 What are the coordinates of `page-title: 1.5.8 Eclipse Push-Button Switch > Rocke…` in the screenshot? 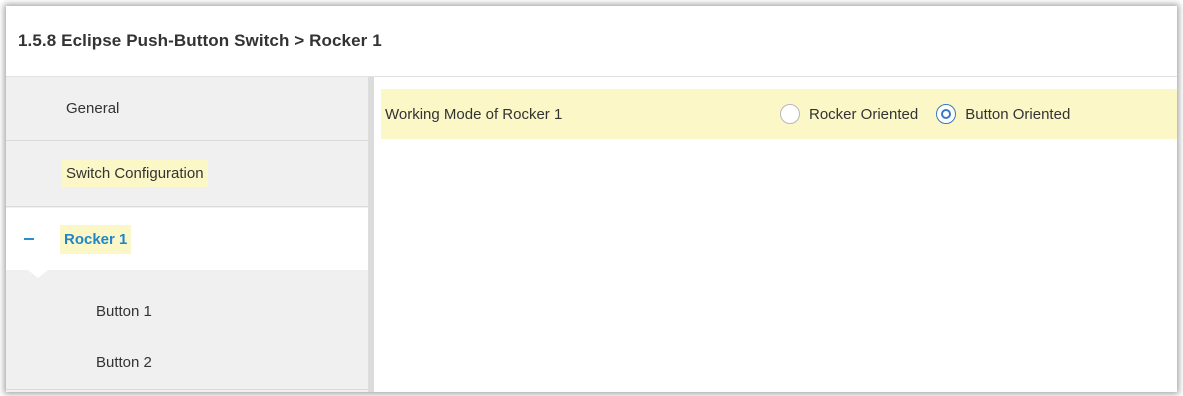 It's located at (200, 40).